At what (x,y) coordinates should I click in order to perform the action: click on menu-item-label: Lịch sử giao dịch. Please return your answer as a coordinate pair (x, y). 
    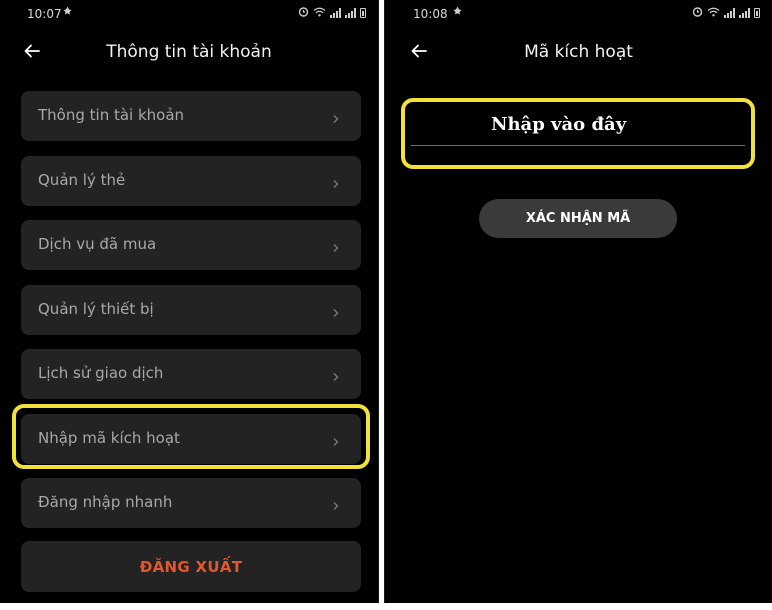
    Looking at the image, I should click on (101, 373).